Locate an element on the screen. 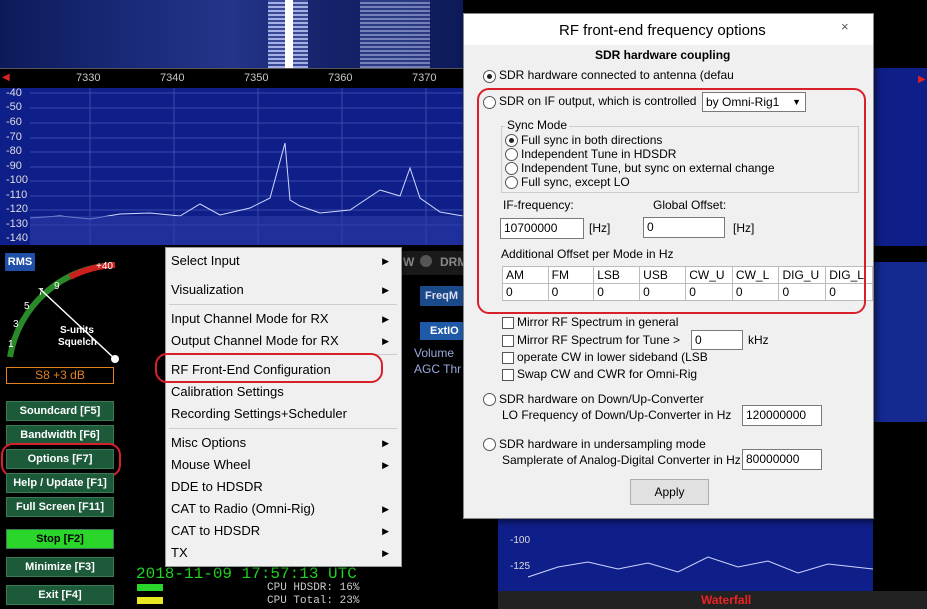  w-label: W is located at coordinates (409, 262).